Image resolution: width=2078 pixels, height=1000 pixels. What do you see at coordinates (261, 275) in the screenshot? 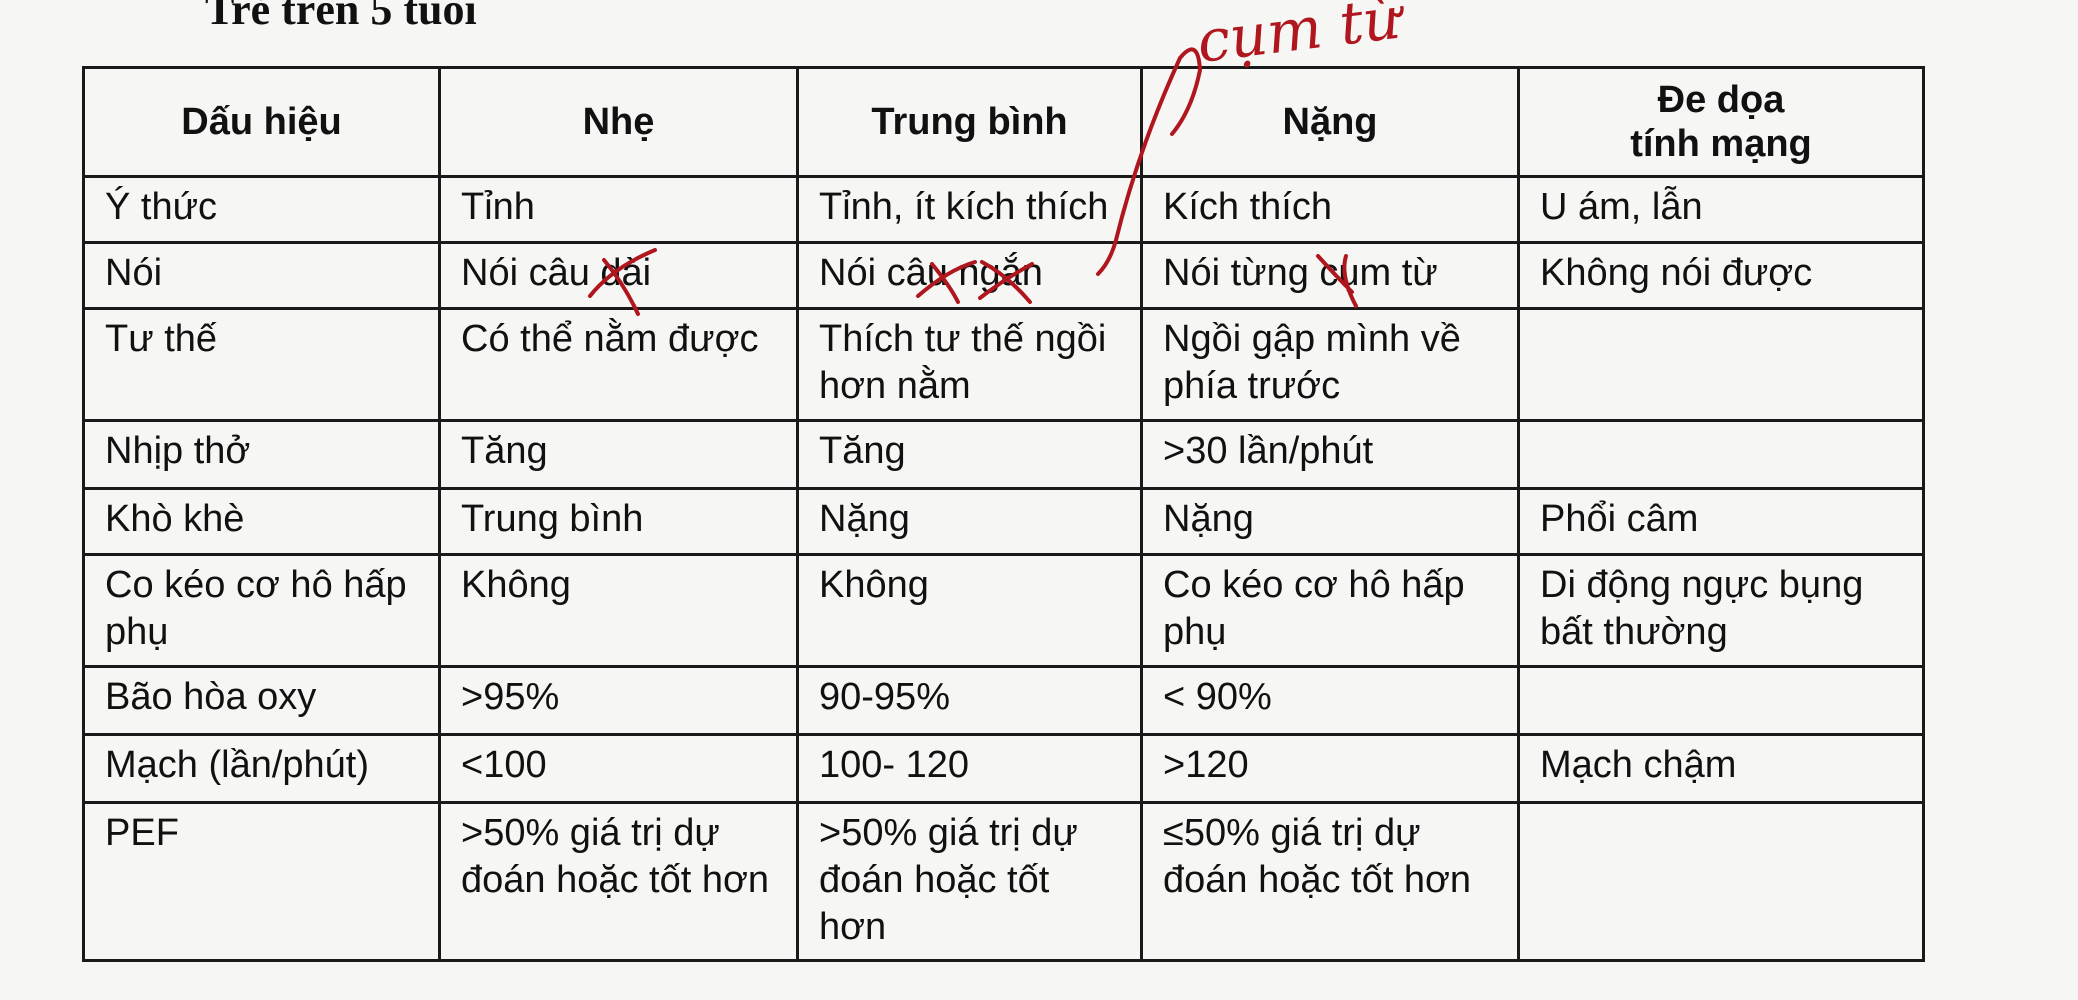
I see `table-cell: Nói` at bounding box center [261, 275].